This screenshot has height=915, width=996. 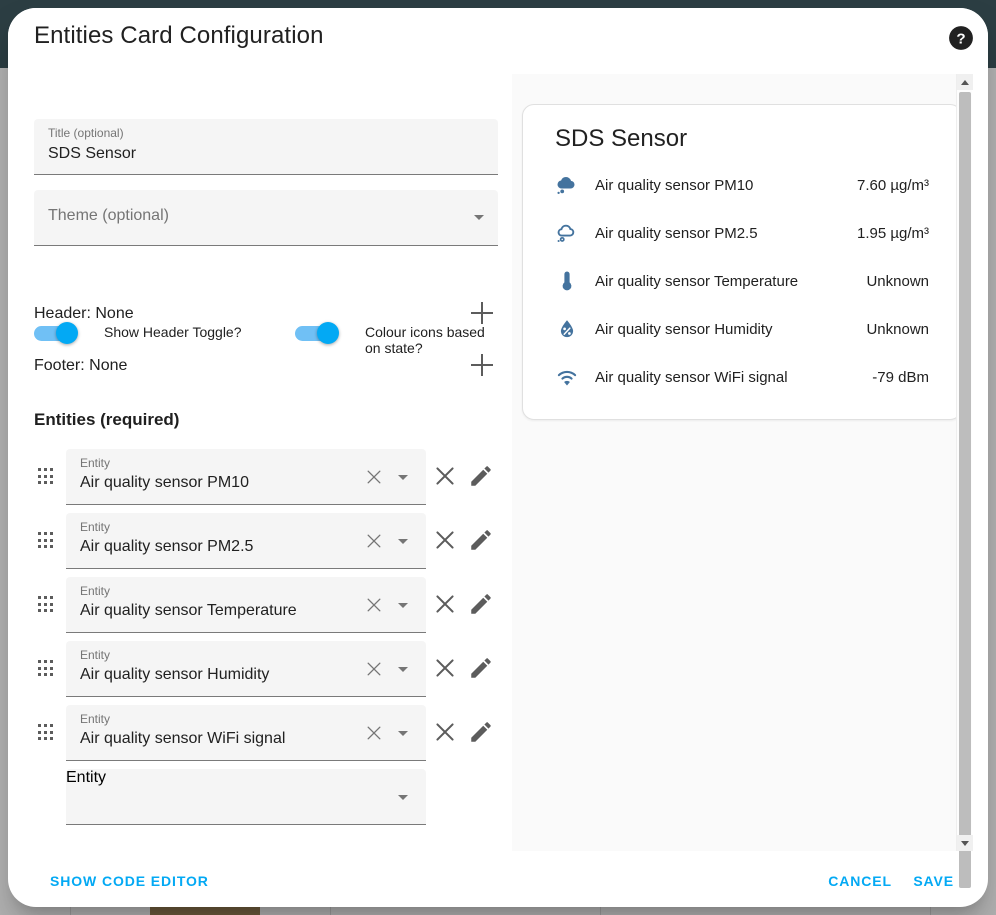 I want to click on dialog-actions: SHOW CODE EDITOR CANCEL SAVE, so click(x=490, y=879).